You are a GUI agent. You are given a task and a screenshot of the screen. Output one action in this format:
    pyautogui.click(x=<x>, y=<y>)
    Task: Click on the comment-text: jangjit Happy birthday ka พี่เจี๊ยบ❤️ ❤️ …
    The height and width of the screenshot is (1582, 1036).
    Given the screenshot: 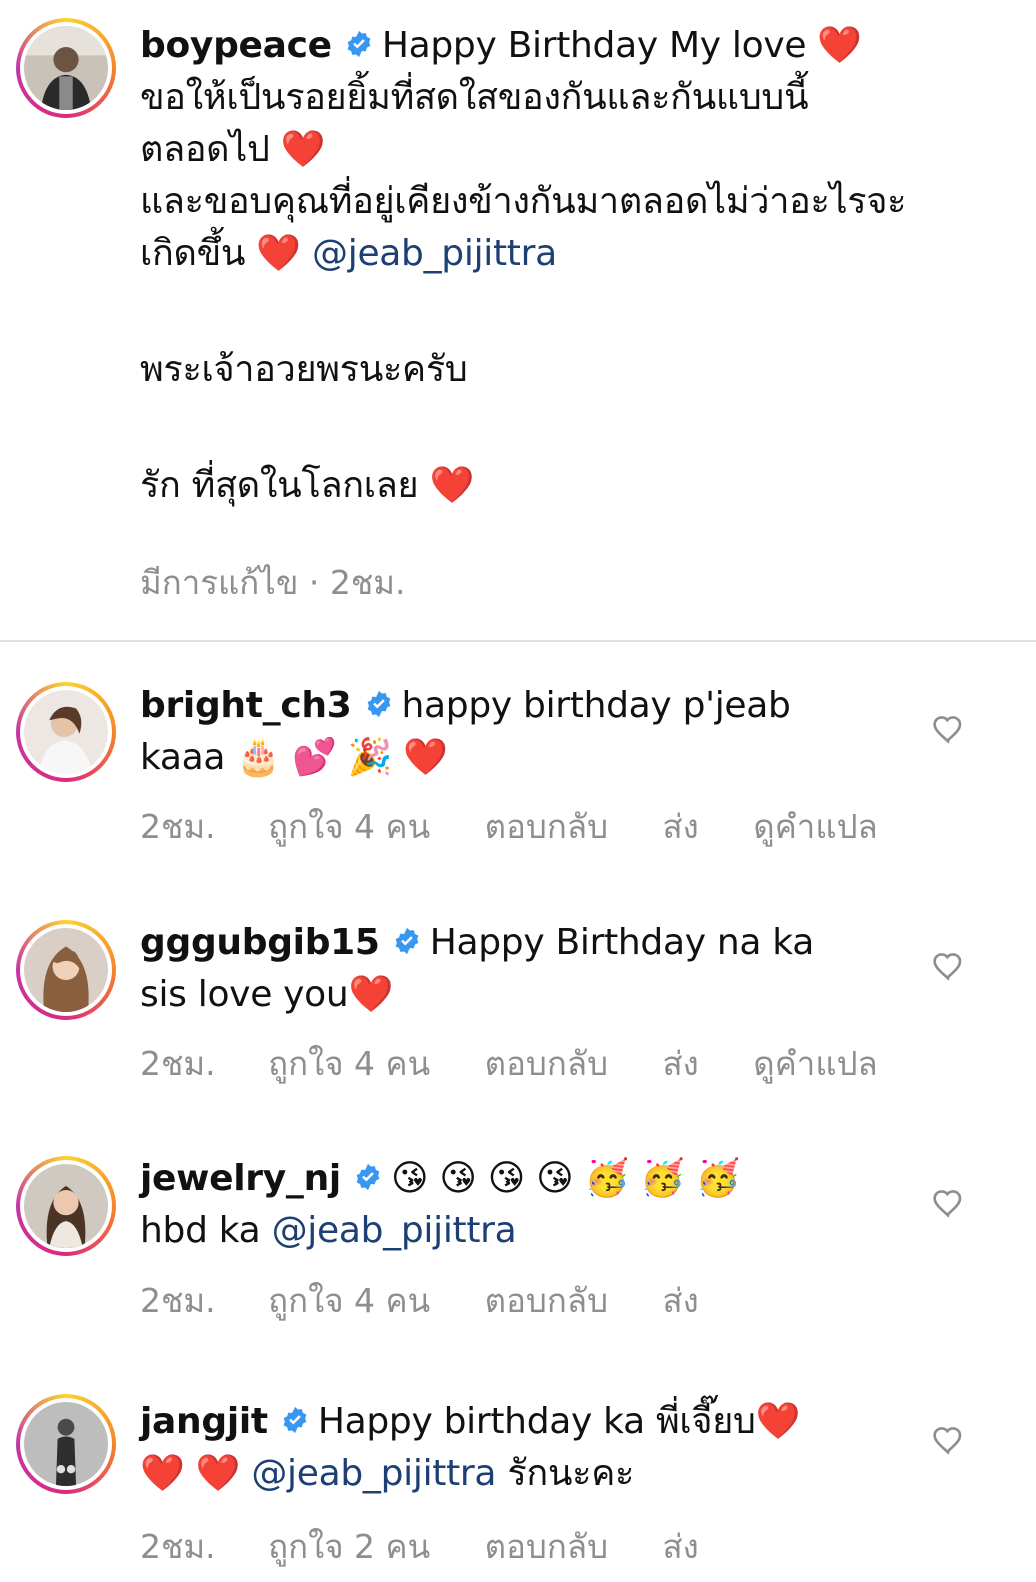 What is the action you would take?
    pyautogui.click(x=470, y=1448)
    